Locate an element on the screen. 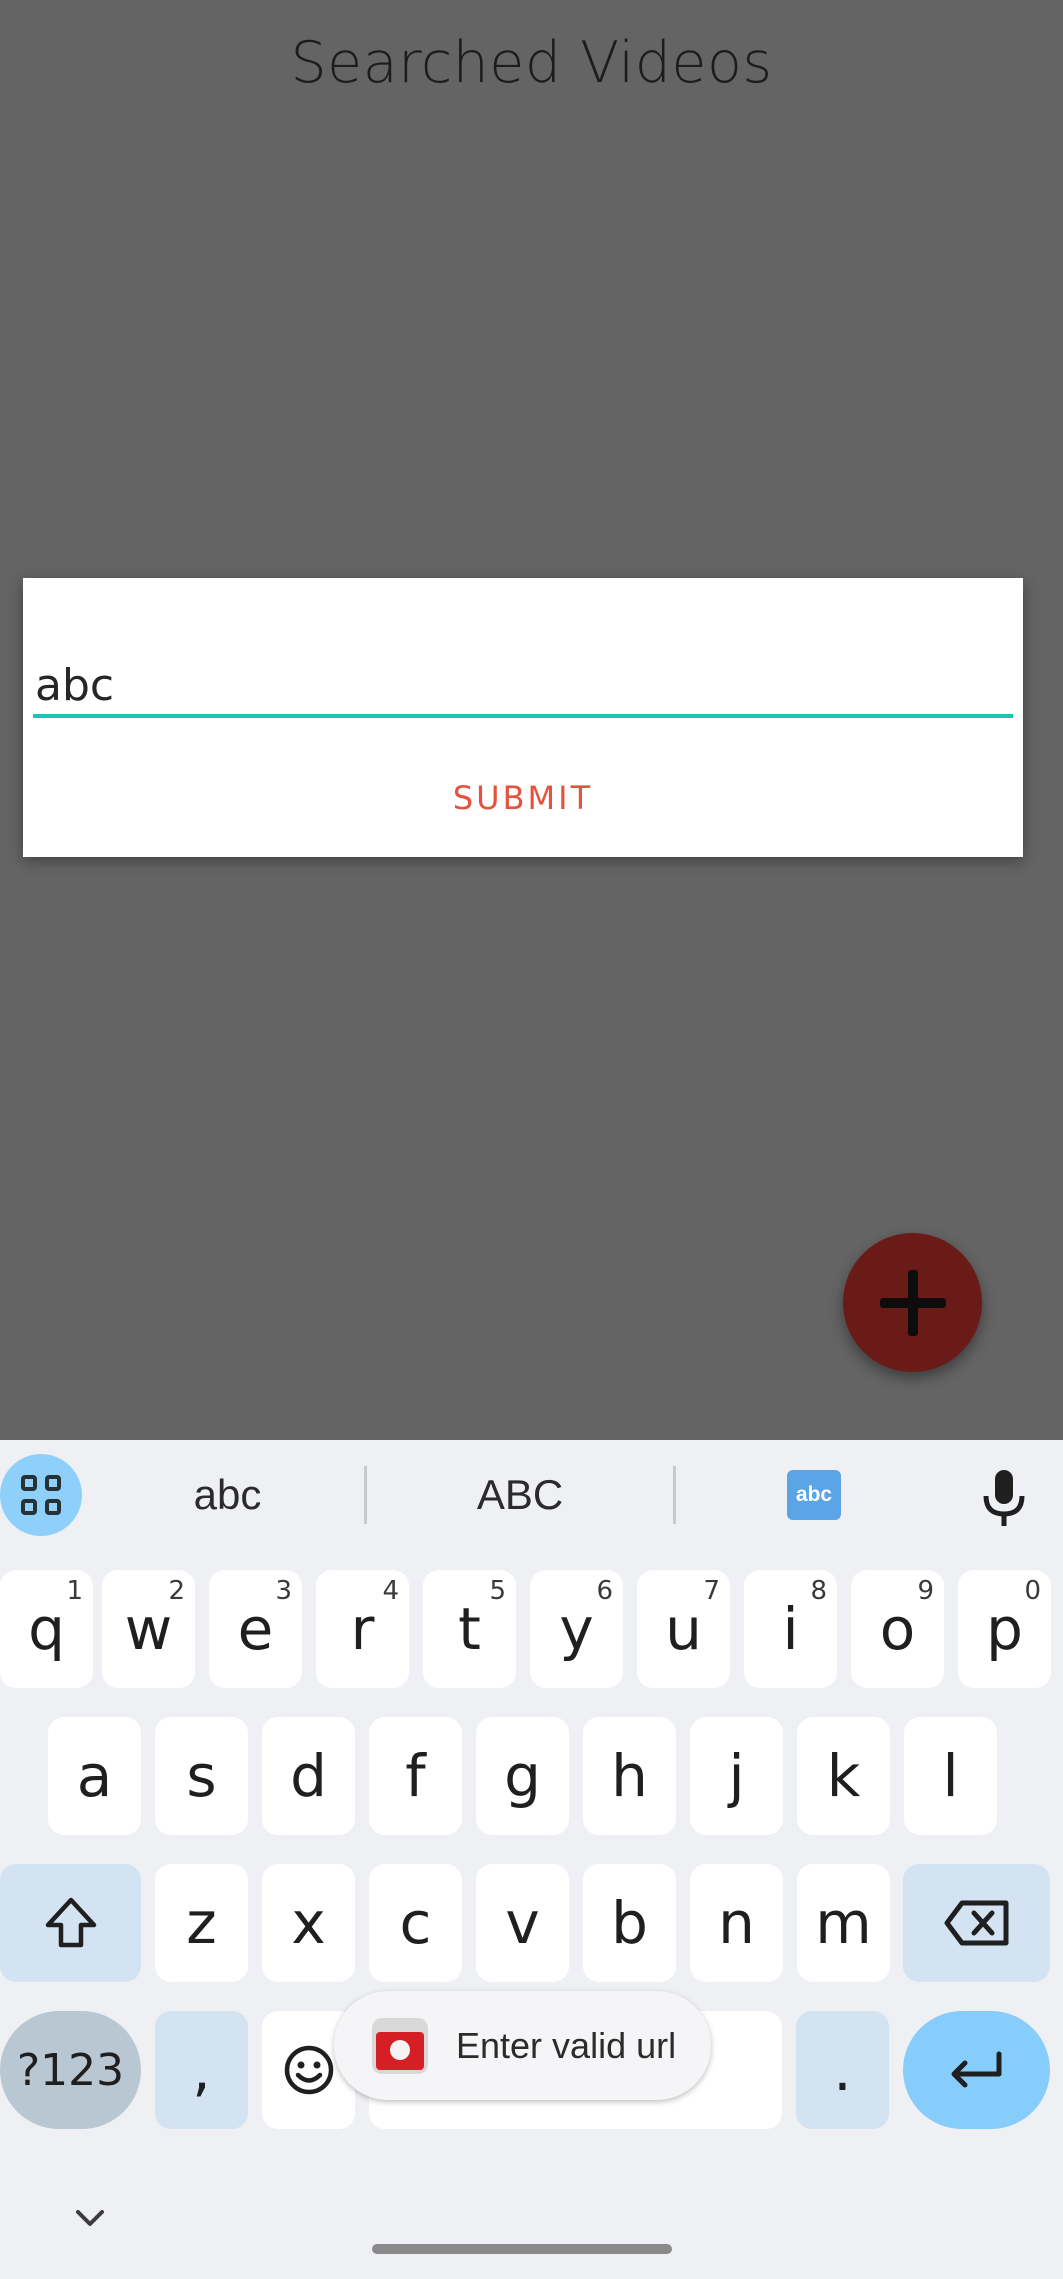 The width and height of the screenshot is (1063, 2279). key-number-hint: 2 is located at coordinates (176, 1591).